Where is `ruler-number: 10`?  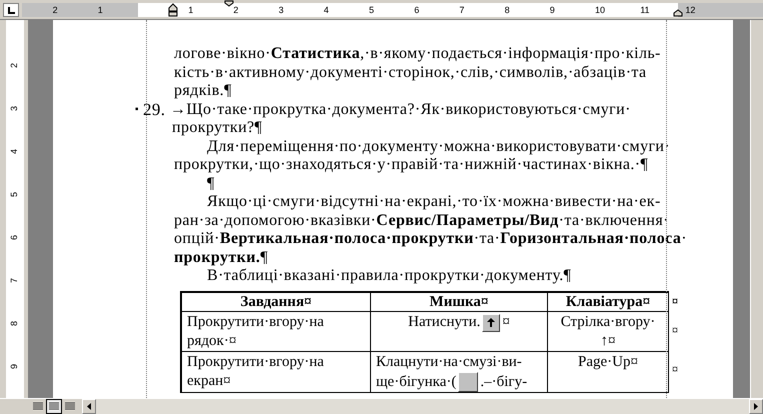
ruler-number: 10 is located at coordinates (600, 10).